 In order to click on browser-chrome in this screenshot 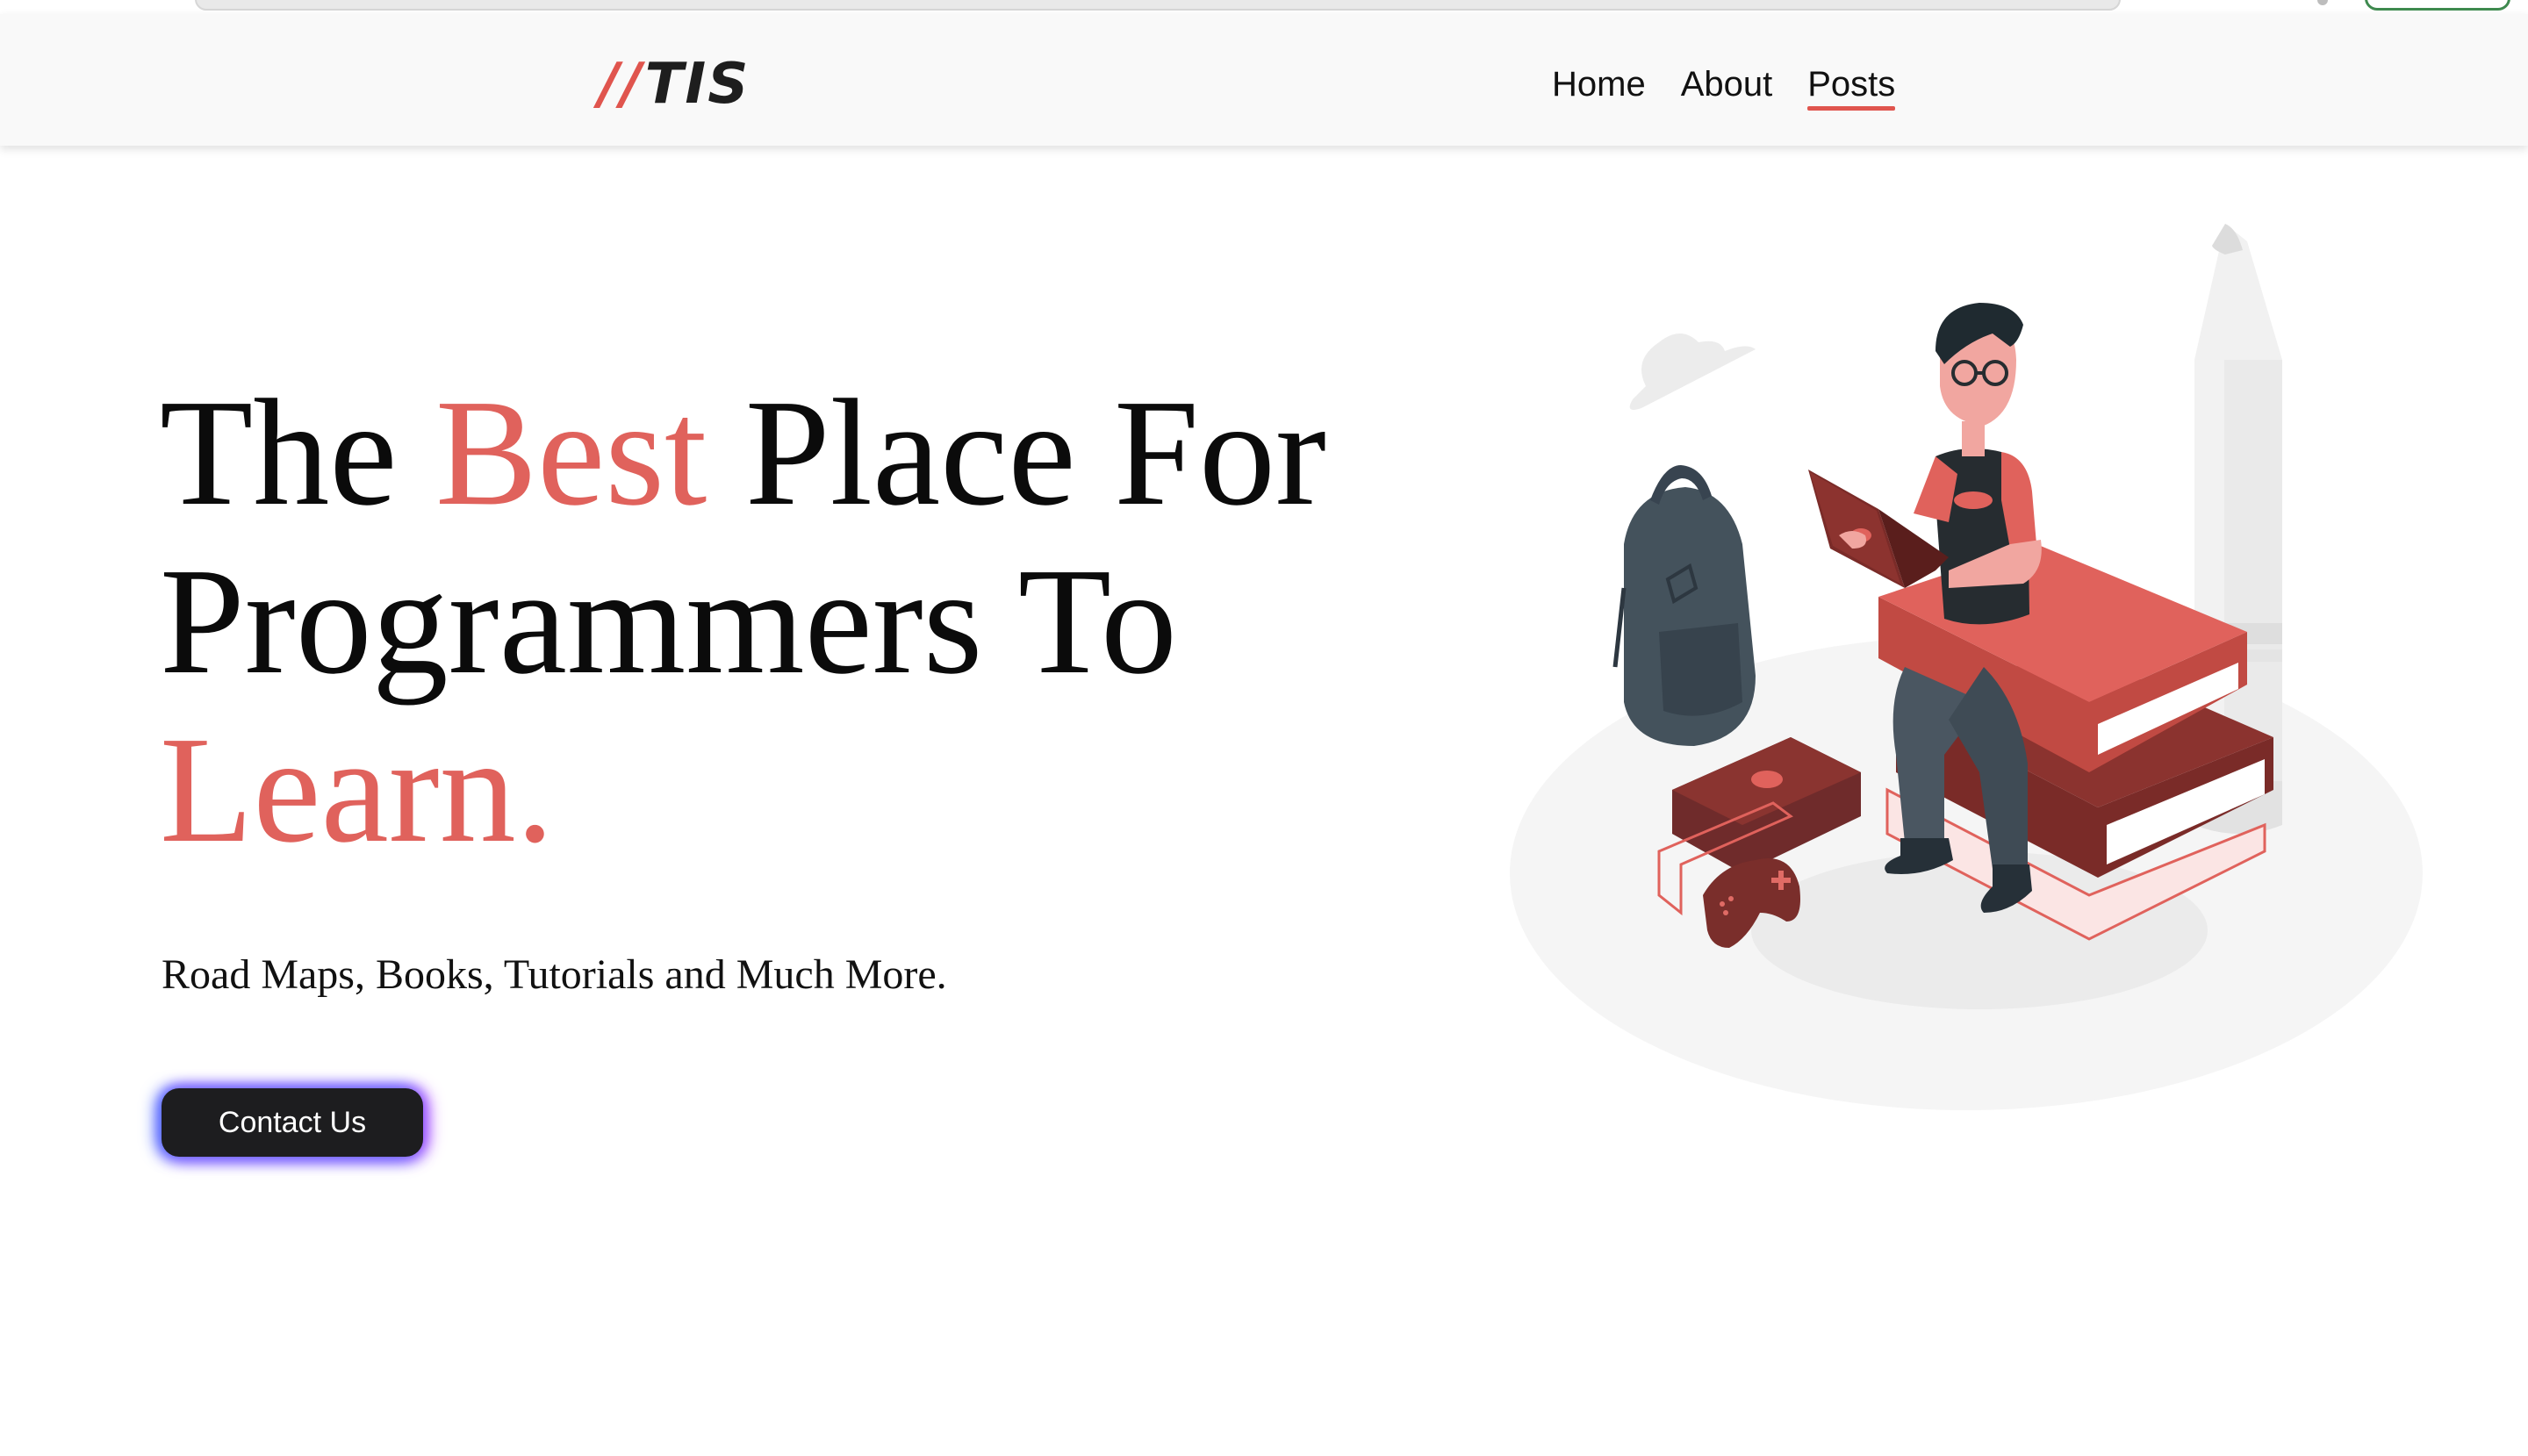, I will do `click(1264, 7)`.